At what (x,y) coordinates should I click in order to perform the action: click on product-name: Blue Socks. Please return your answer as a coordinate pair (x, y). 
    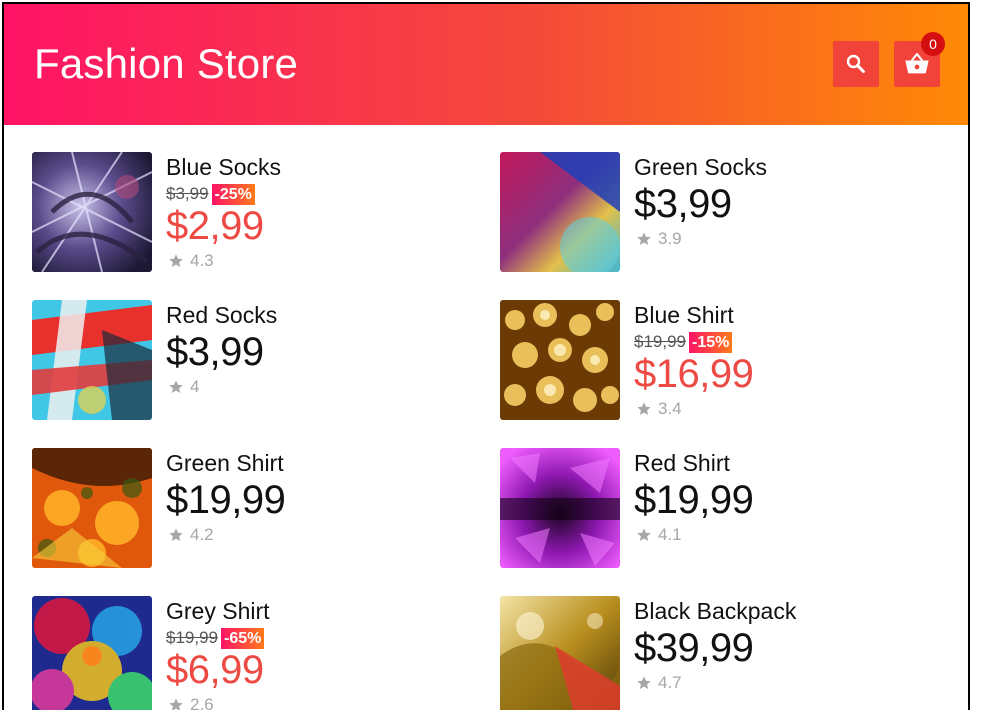
    Looking at the image, I should click on (224, 167).